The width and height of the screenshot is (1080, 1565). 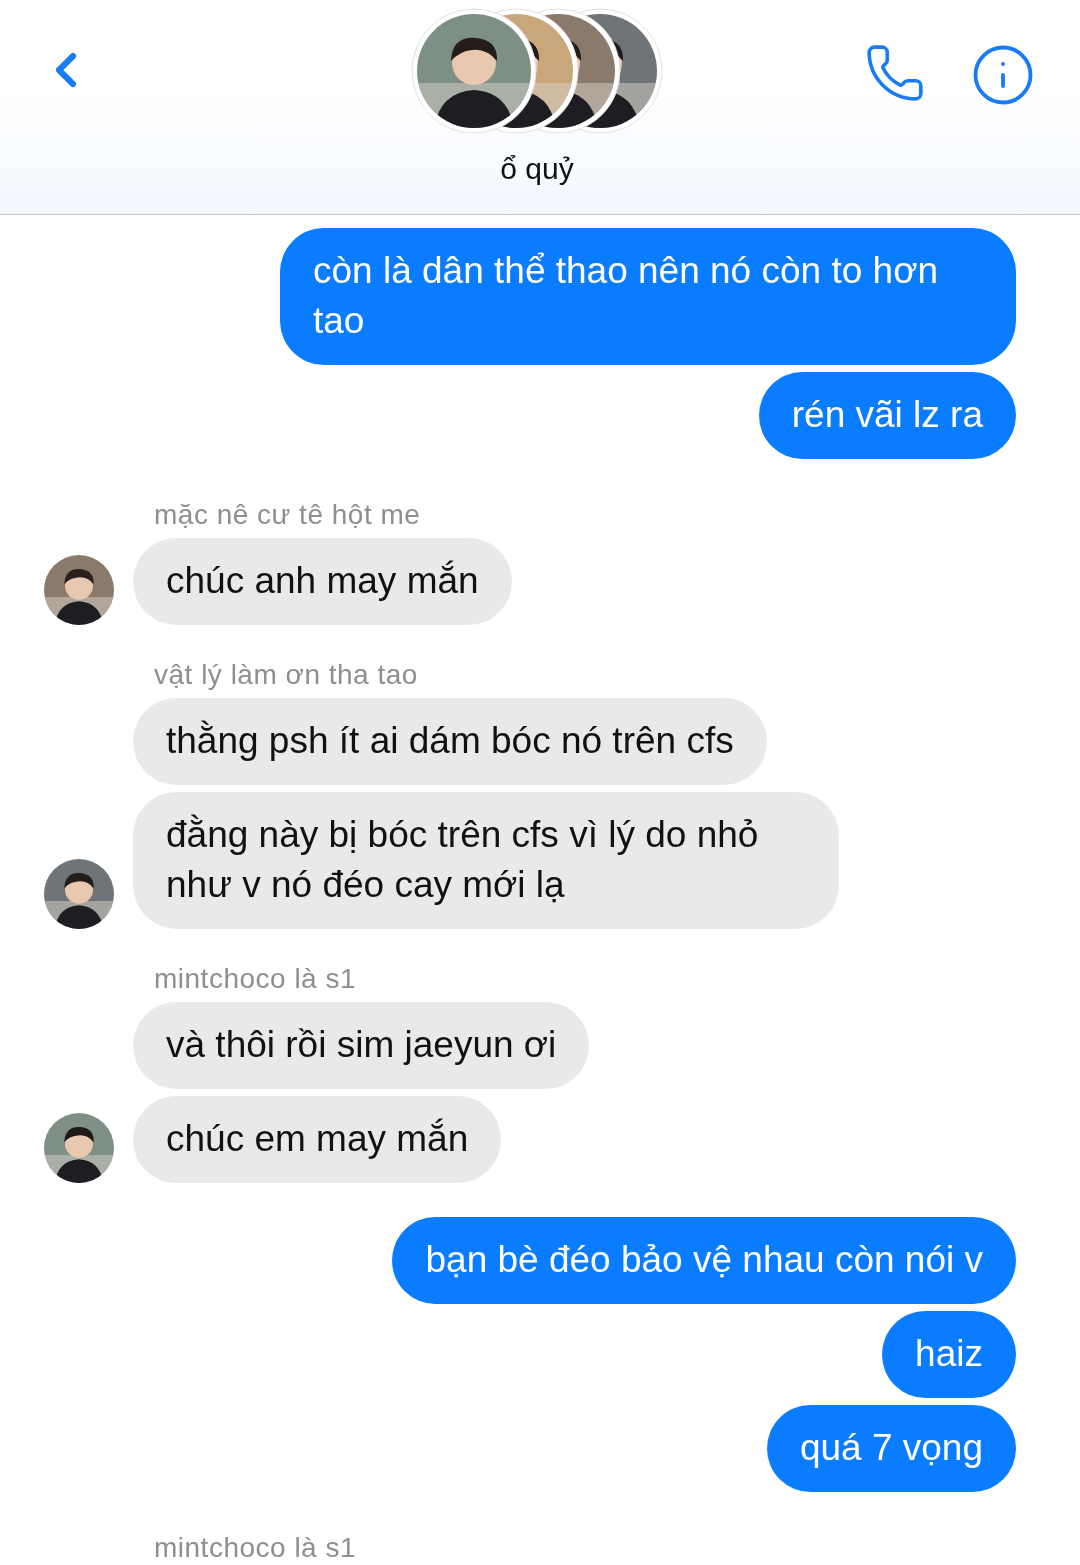 I want to click on message-bubble: và thôi rồi sim jaeyun ơi, so click(x=361, y=1045).